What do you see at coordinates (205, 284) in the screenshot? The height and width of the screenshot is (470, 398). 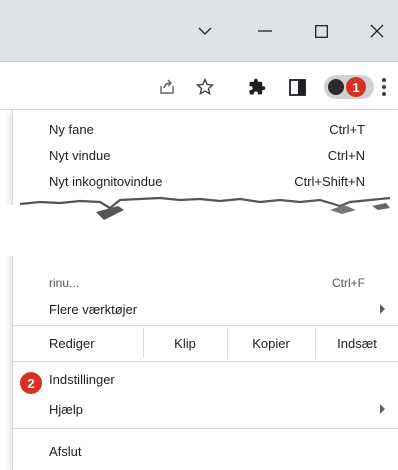 I see `menu-item-find: rinu... Ctrl+F` at bounding box center [205, 284].